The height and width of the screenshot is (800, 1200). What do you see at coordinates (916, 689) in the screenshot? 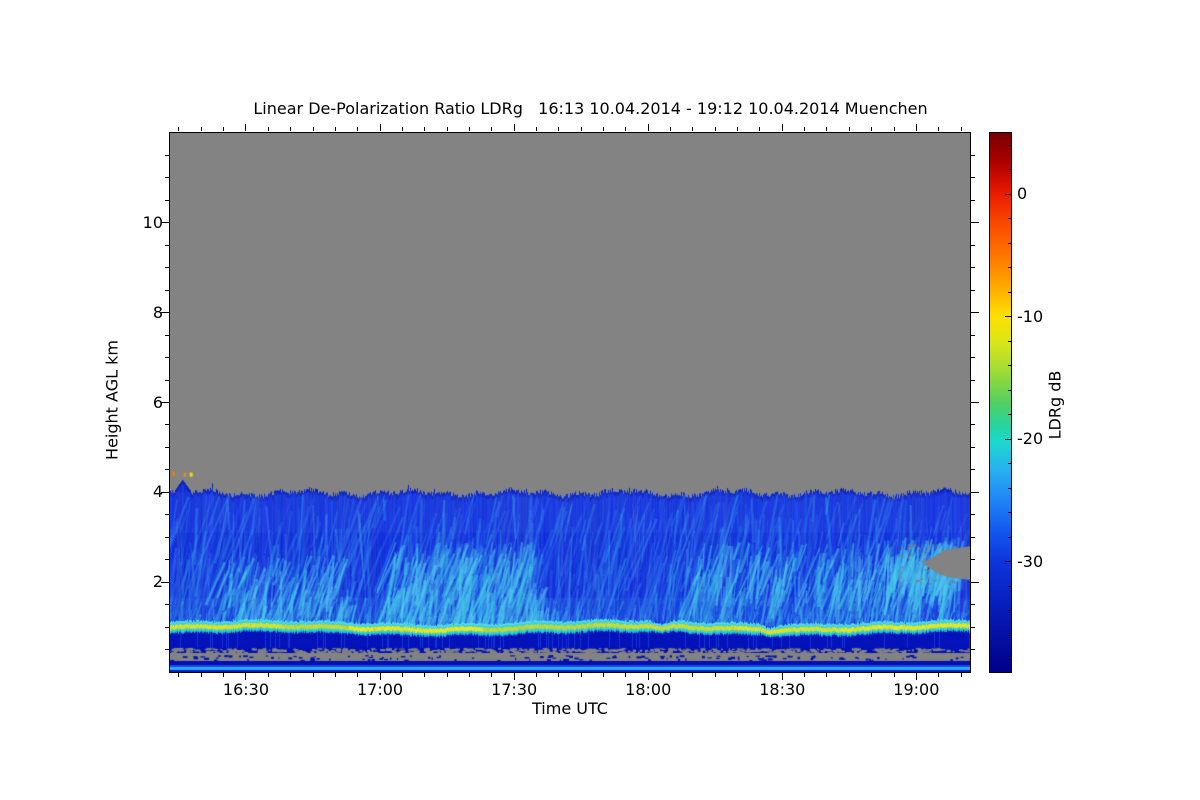
I see `x-tick-label: 19:00` at bounding box center [916, 689].